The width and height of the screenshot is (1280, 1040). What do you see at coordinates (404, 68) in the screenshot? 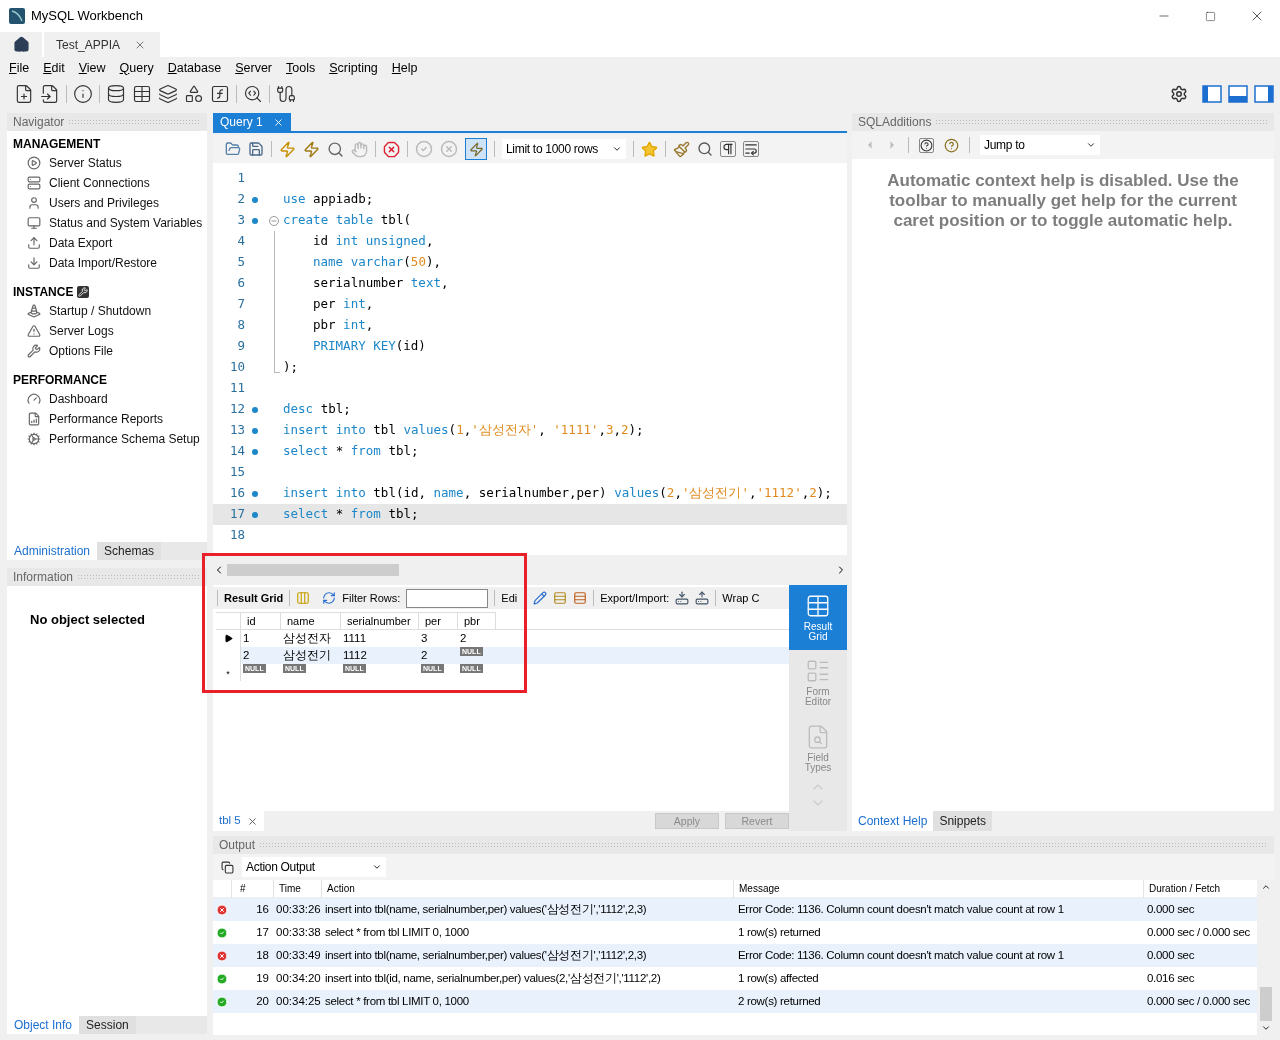
I see `menu-item: Help` at bounding box center [404, 68].